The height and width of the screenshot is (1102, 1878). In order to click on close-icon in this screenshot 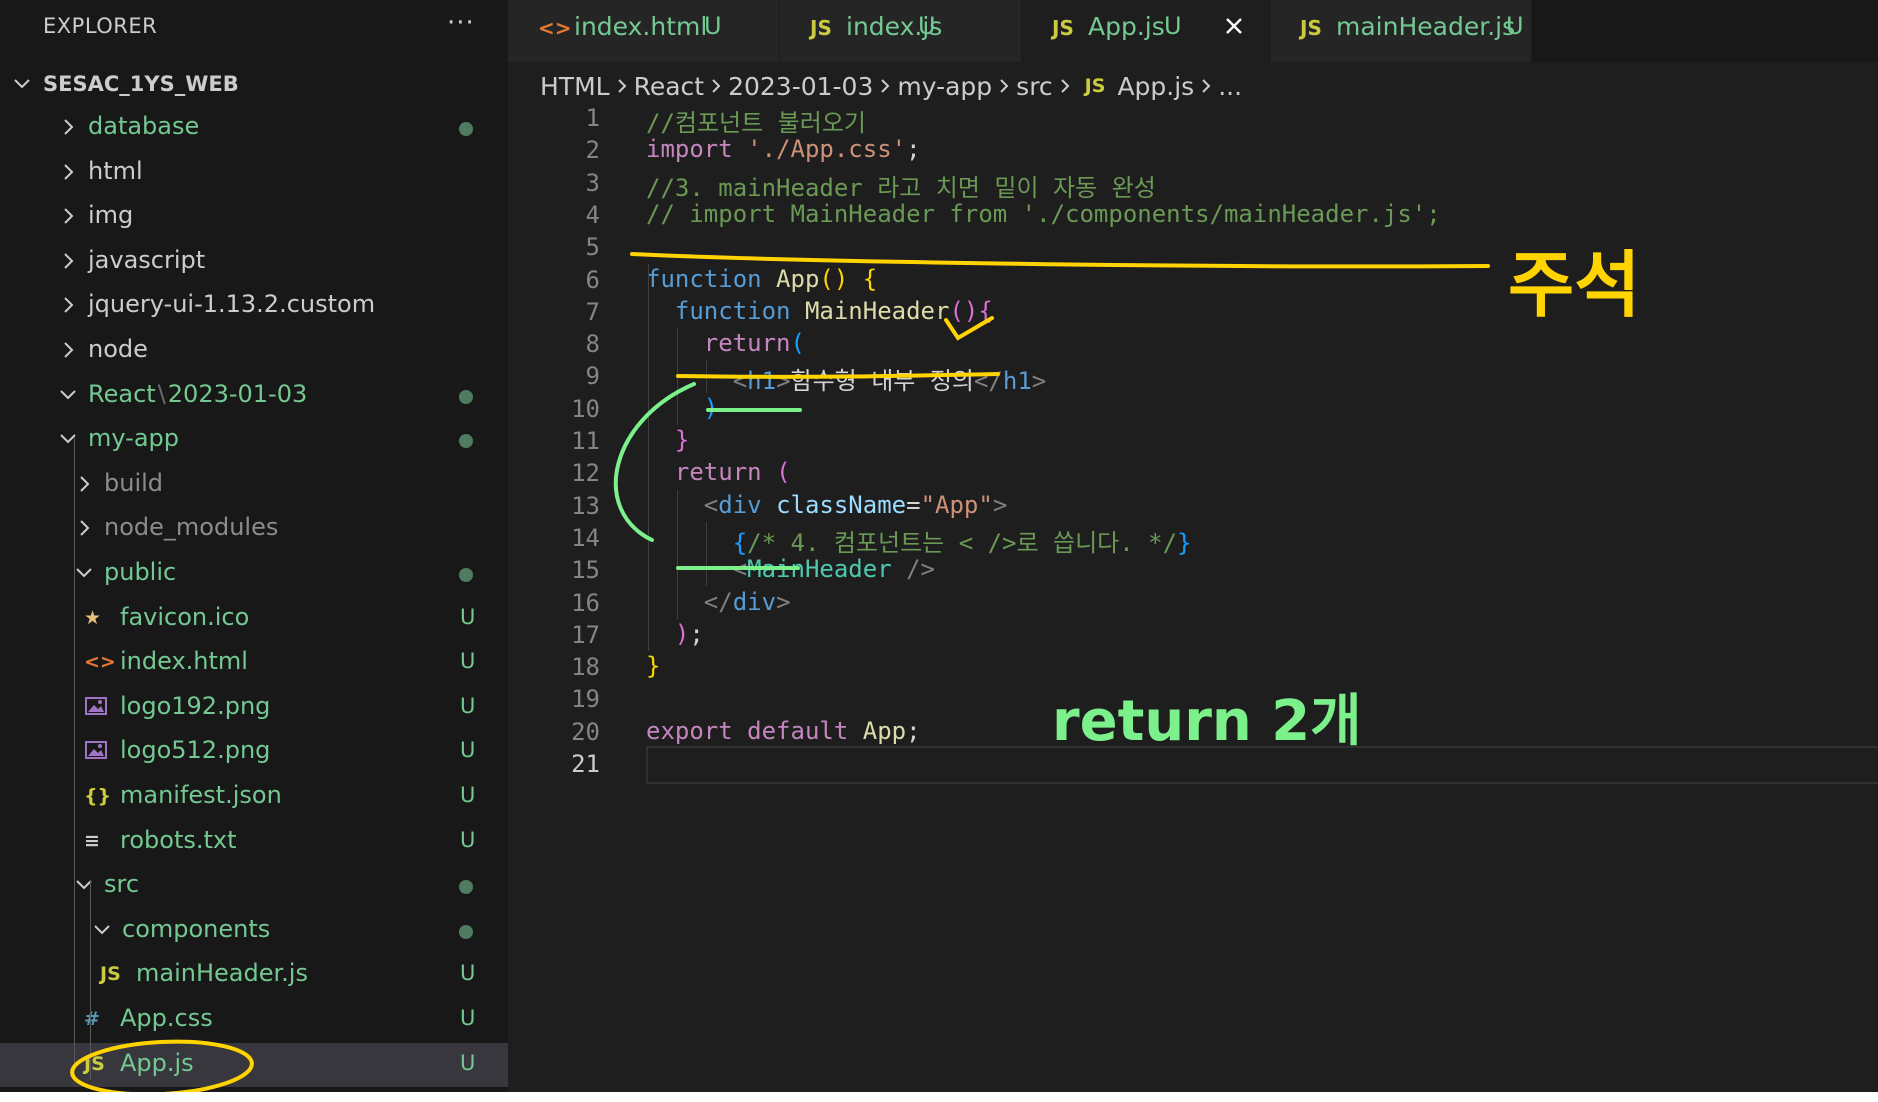, I will do `click(1234, 26)`.